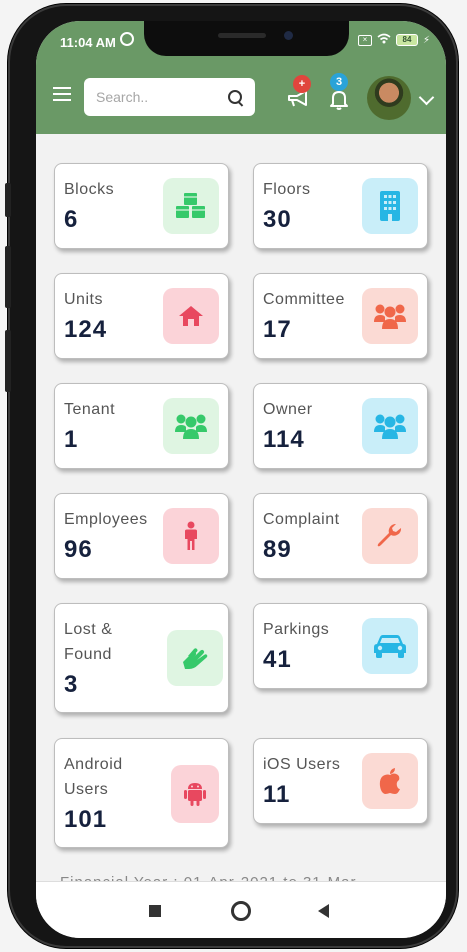  I want to click on card-android-users: Android Users 101, so click(141, 793).